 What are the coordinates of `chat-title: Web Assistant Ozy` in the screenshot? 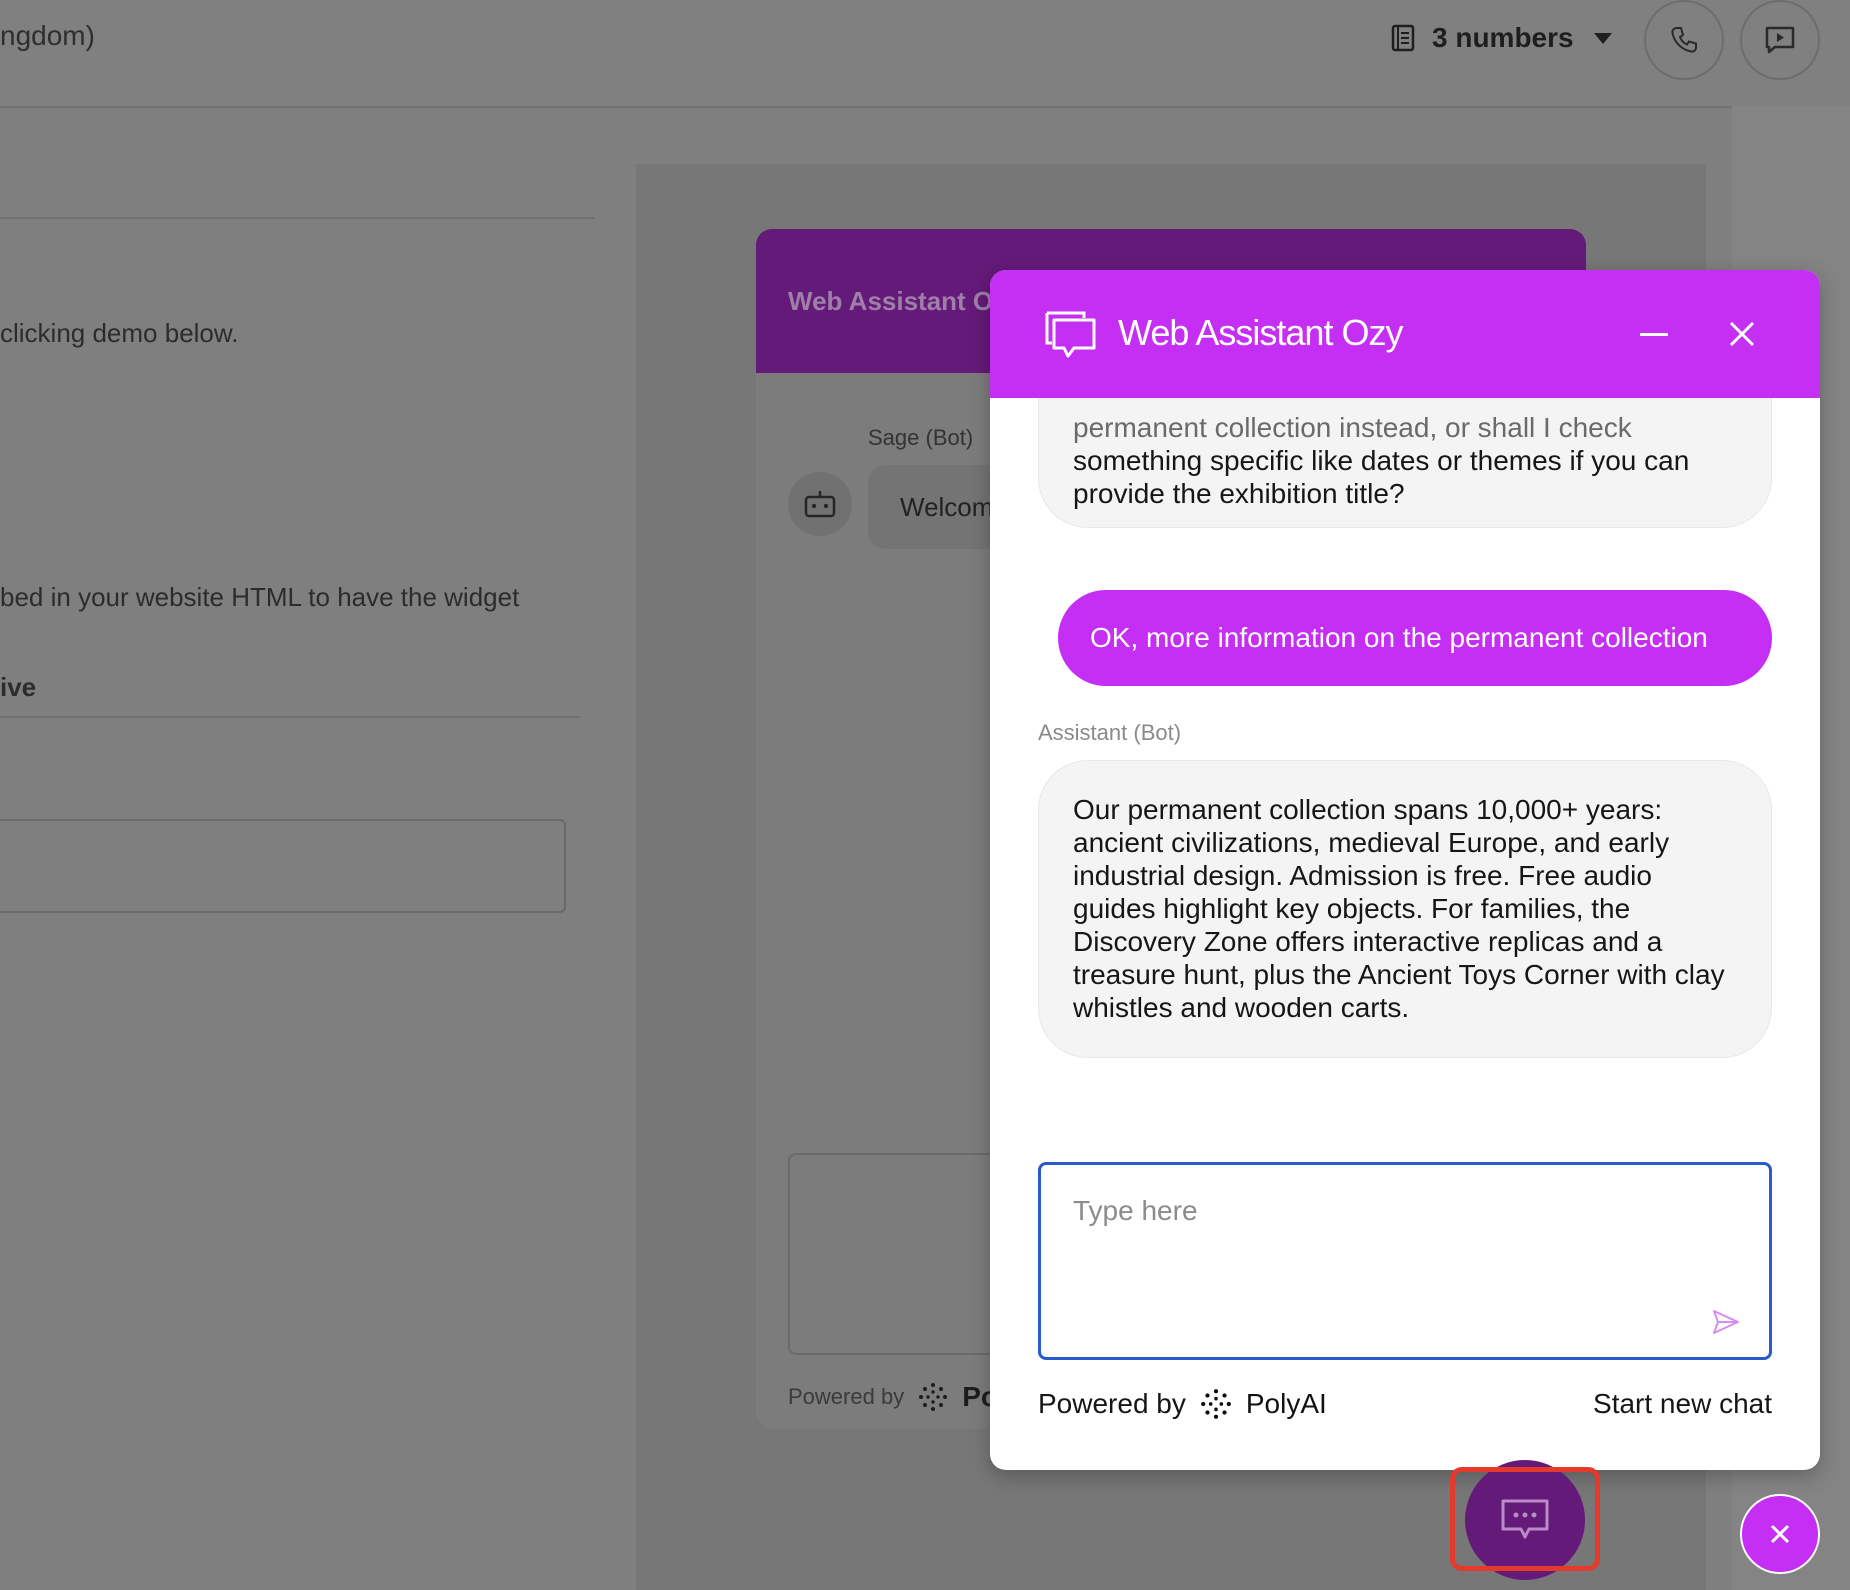 It's located at (1260, 332).